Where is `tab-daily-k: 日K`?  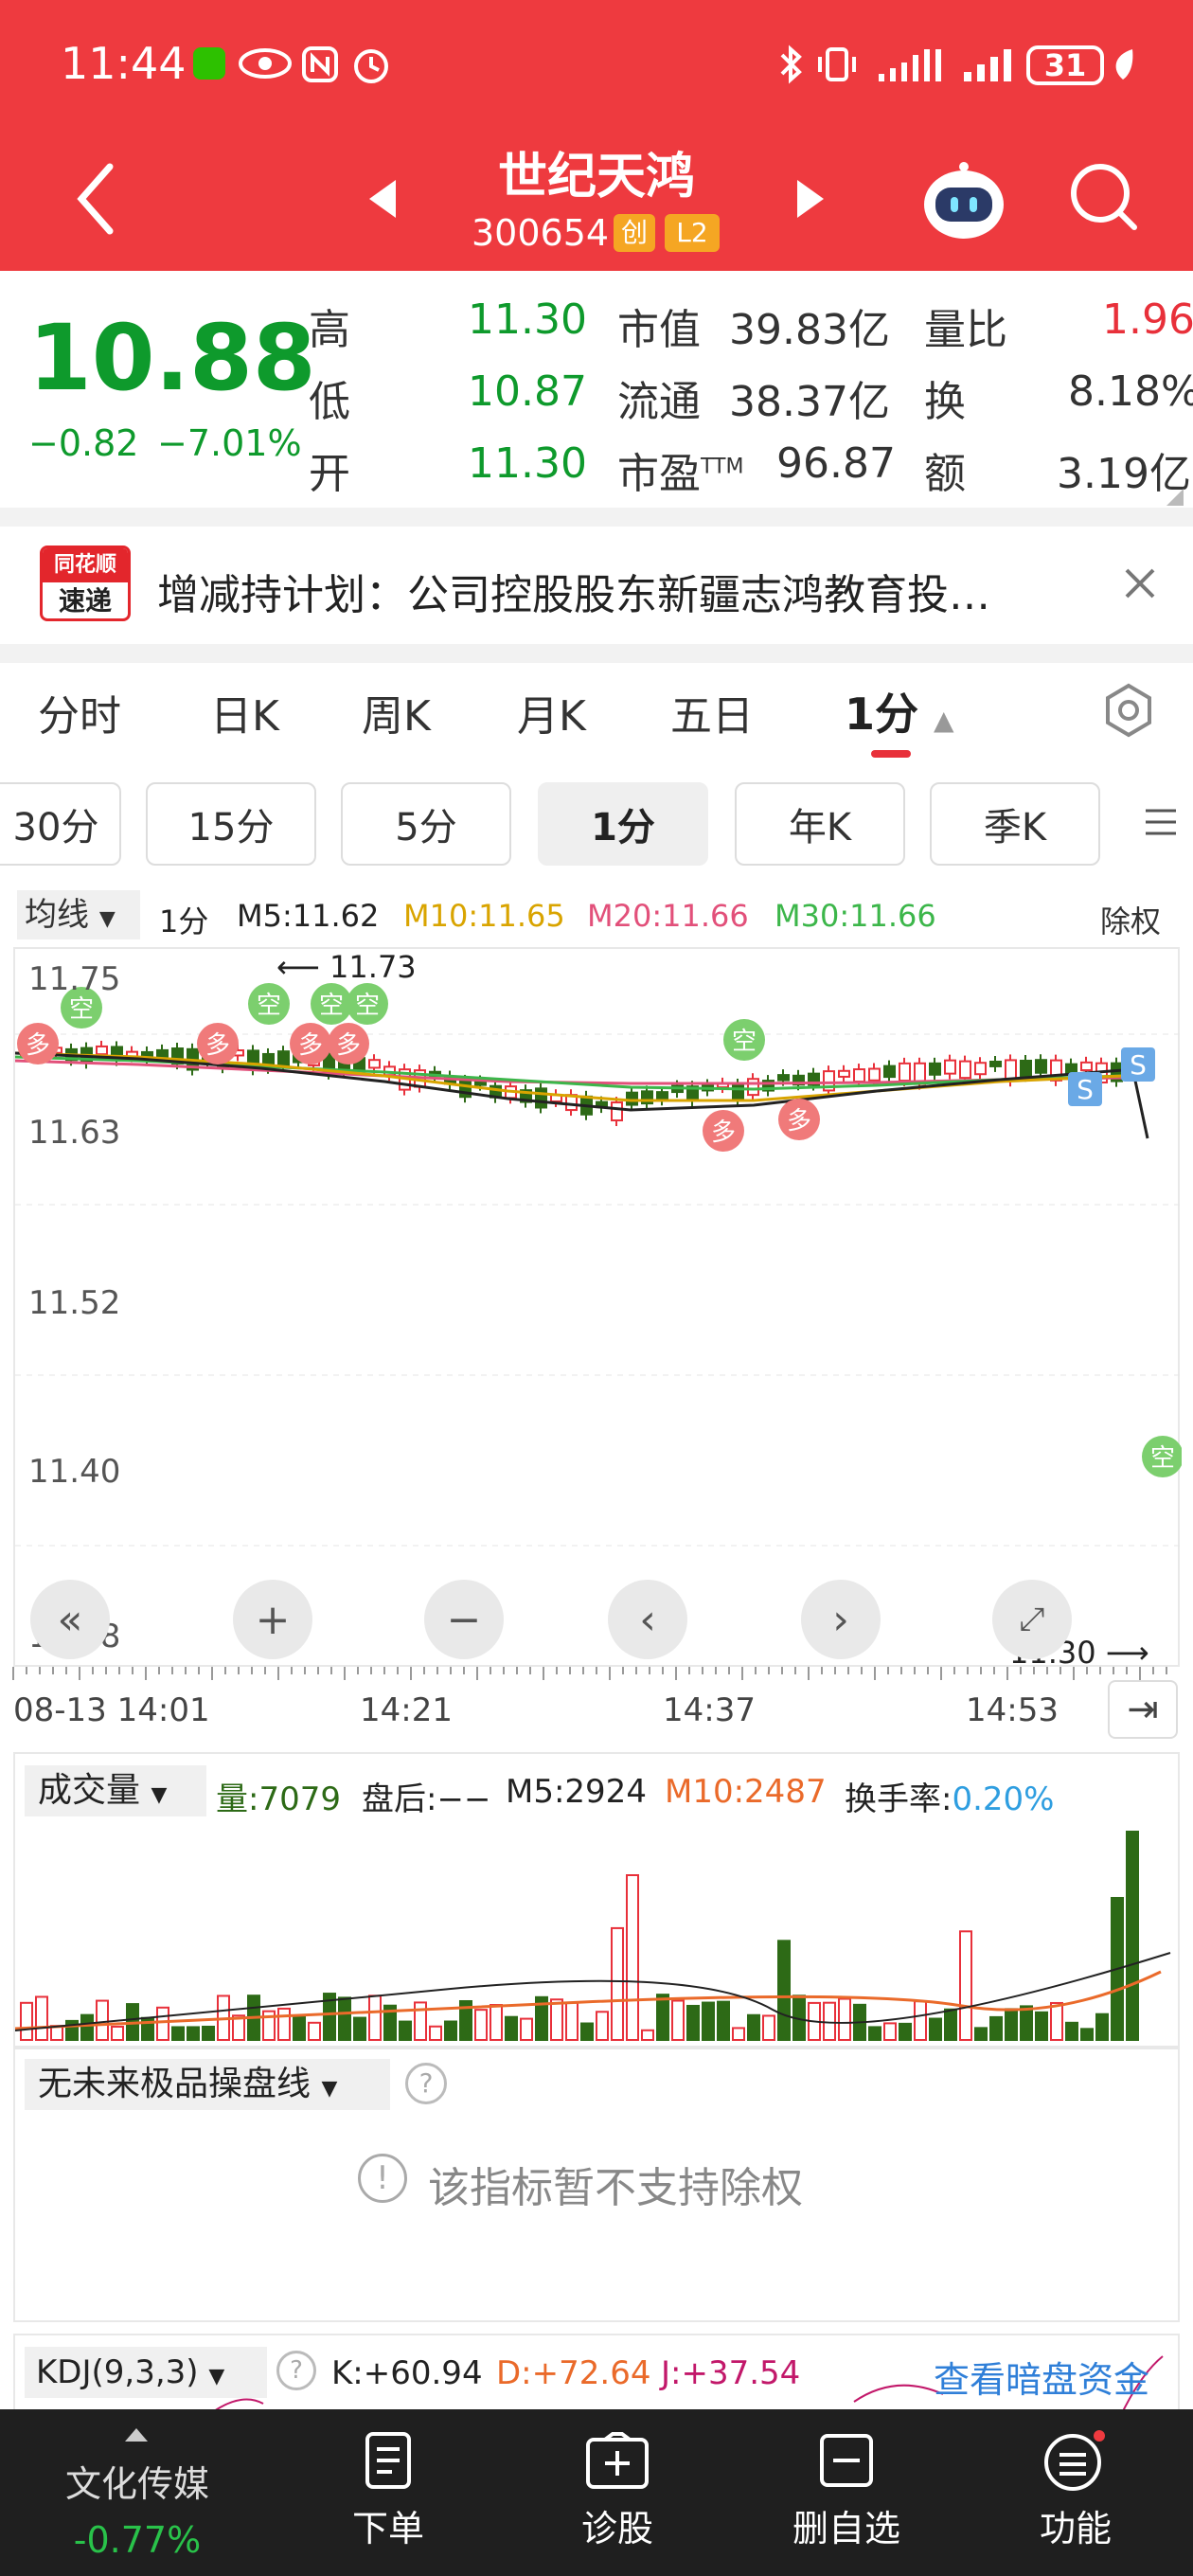 tab-daily-k: 日K is located at coordinates (244, 712).